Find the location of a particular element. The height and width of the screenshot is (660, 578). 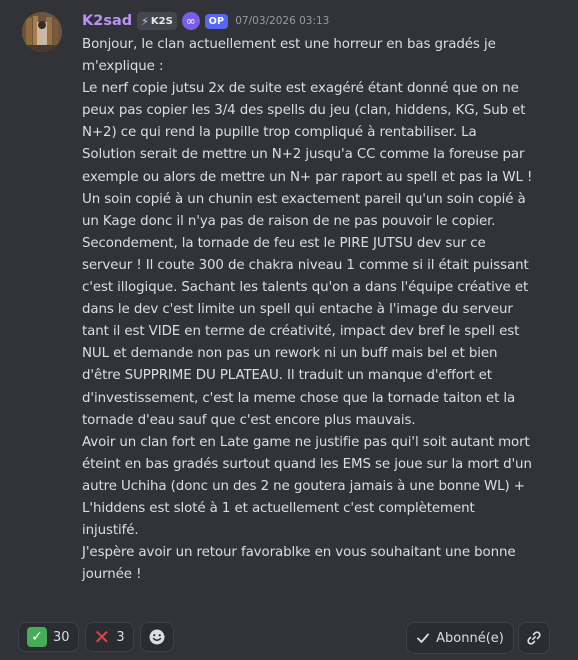

lightning-icon: ⚡ is located at coordinates (145, 21).